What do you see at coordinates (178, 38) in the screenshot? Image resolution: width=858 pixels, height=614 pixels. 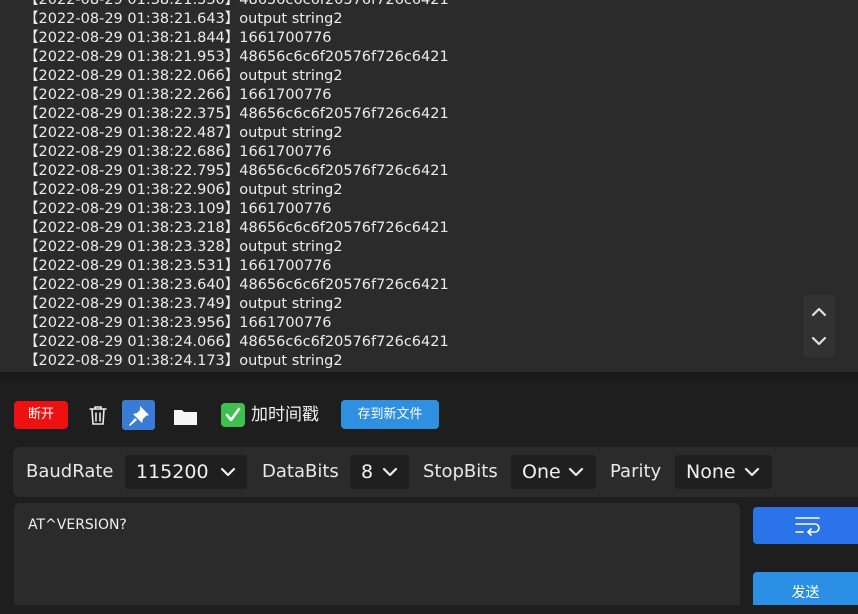 I see `log-line: 【2022-08-29 01:38:21.844】1661700776` at bounding box center [178, 38].